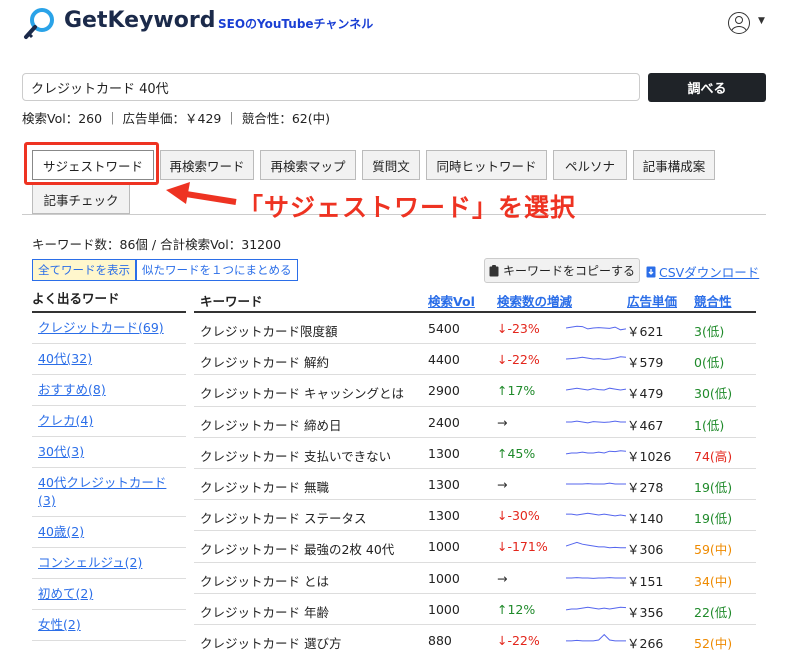  I want to click on frequent-word-item: 初めて(2), so click(109, 594).